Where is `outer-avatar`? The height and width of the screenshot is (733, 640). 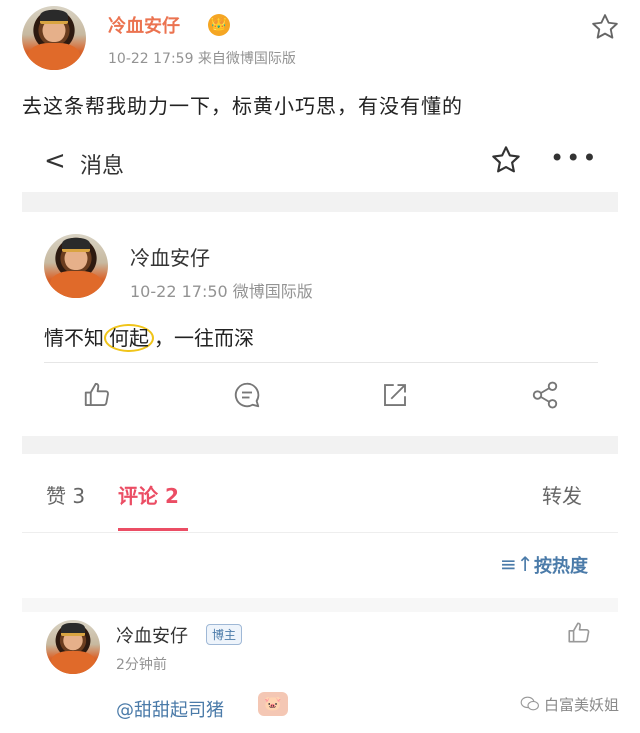
outer-avatar is located at coordinates (54, 38).